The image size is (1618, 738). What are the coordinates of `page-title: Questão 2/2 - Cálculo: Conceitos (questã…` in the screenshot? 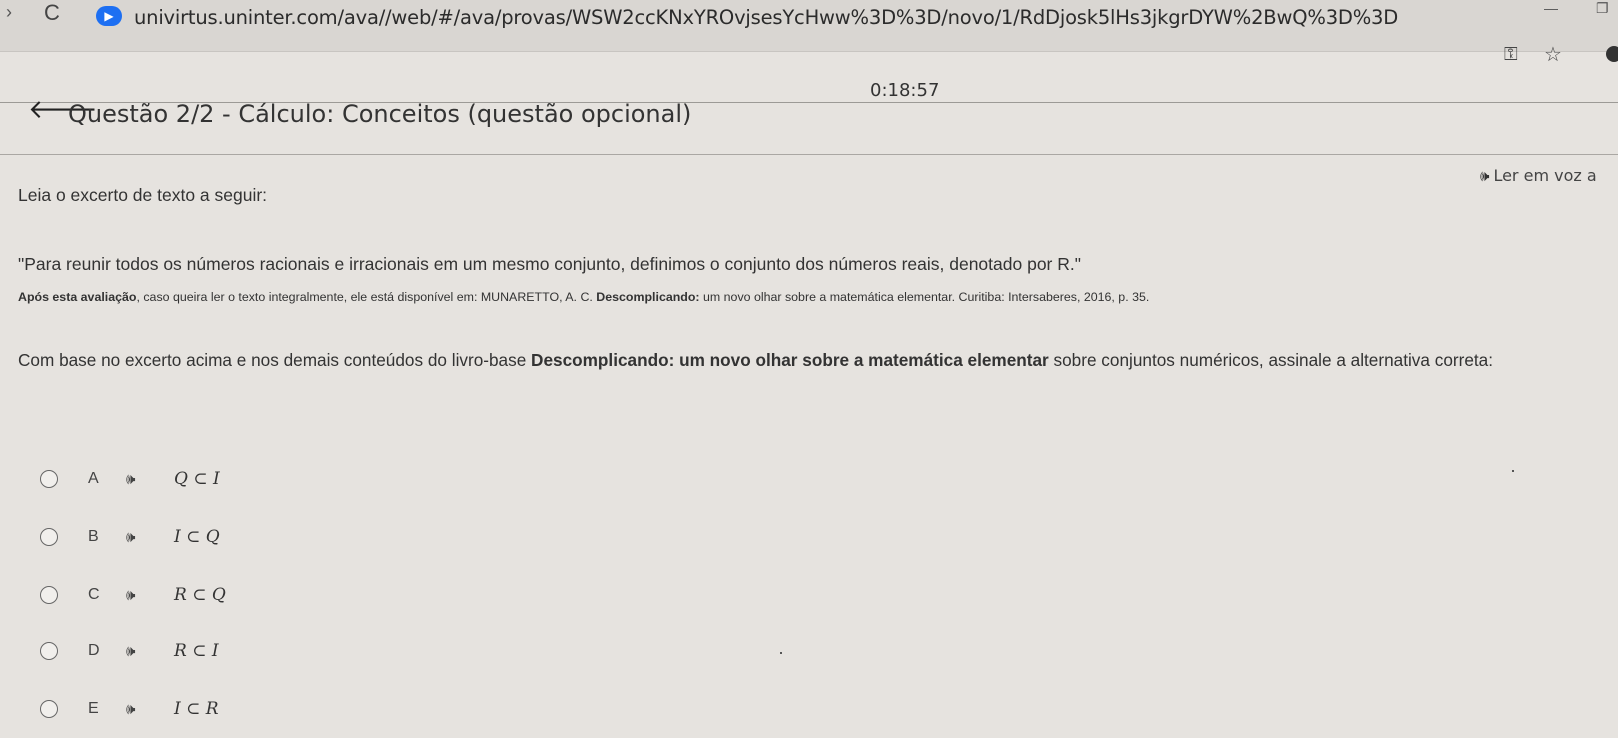 It's located at (380, 114).